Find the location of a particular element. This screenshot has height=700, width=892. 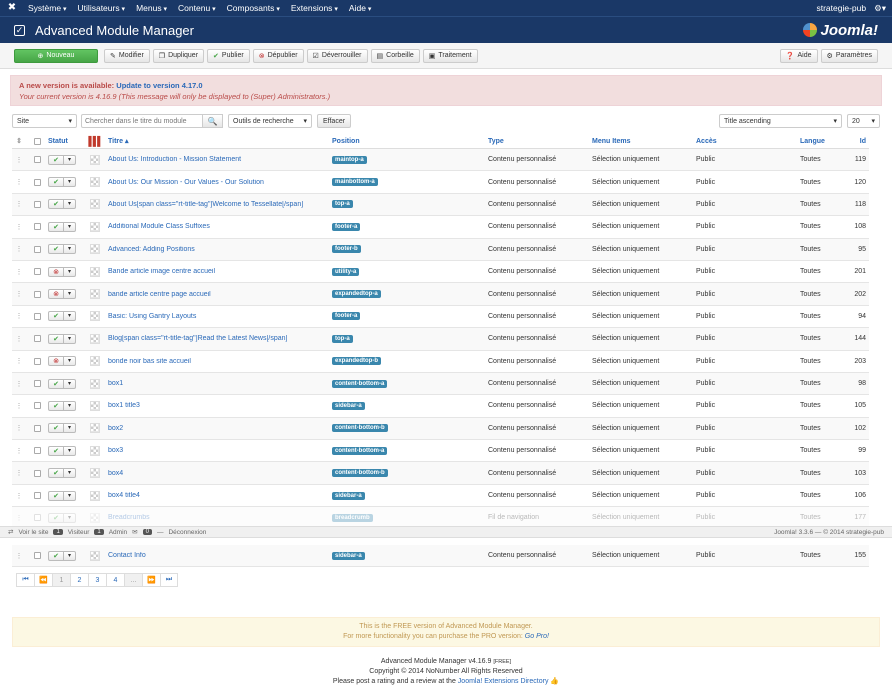

prev-page-button: ⏪ is located at coordinates (43, 580).